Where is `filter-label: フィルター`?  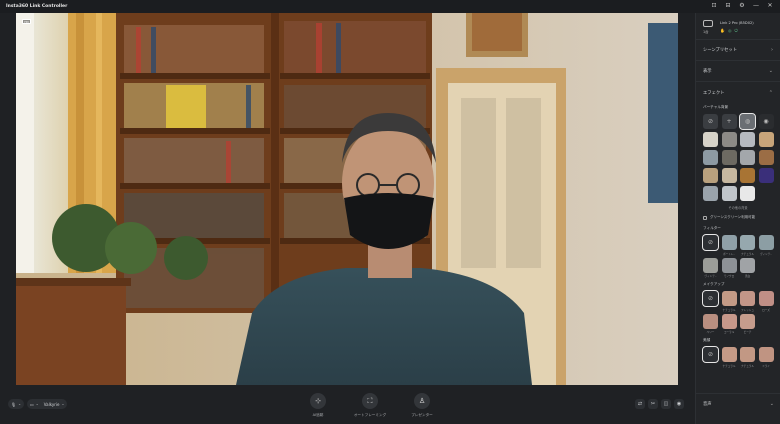 filter-label: フィルター is located at coordinates (712, 228).